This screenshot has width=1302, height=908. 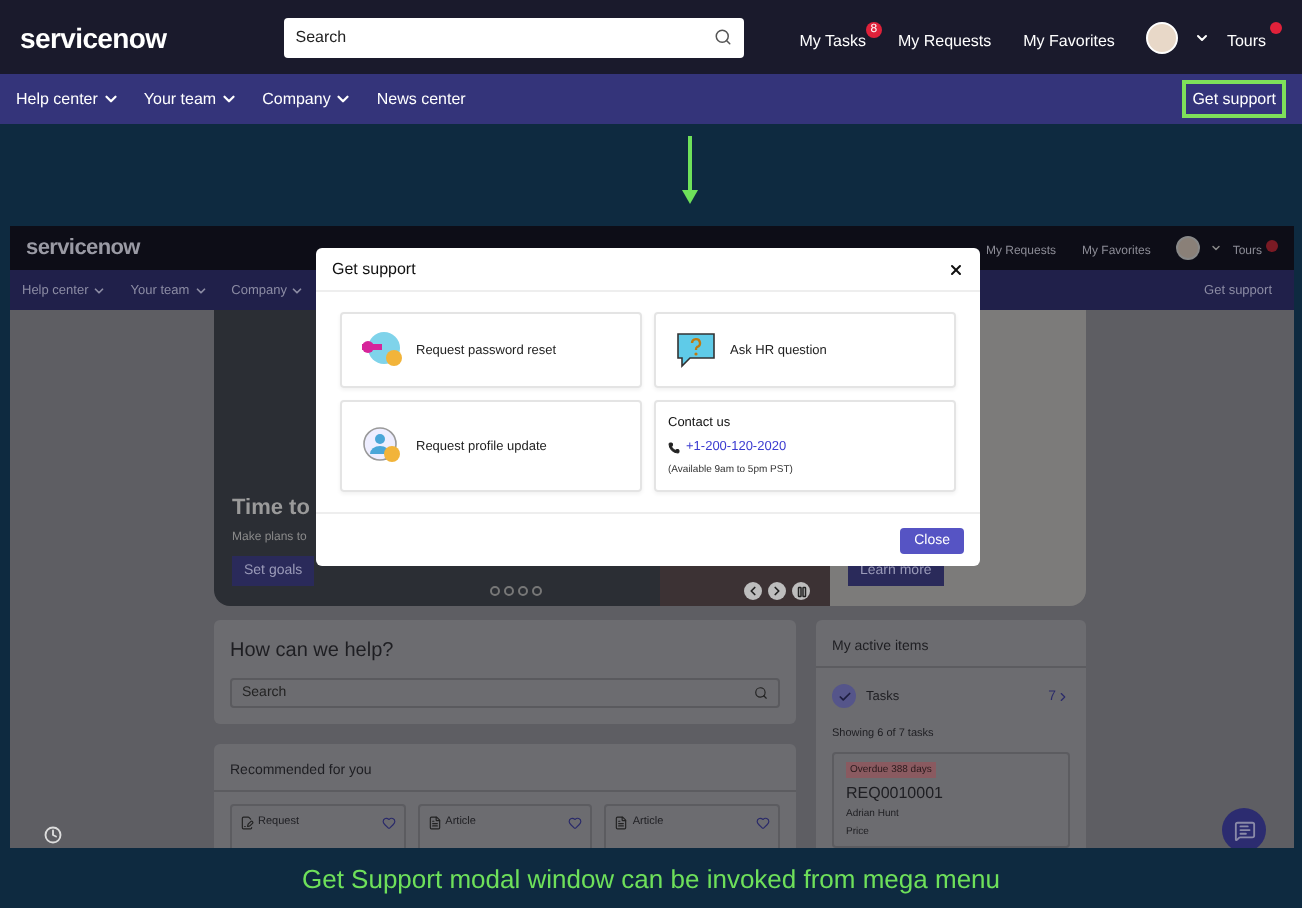 I want to click on previous-button, so click(x=753, y=591).